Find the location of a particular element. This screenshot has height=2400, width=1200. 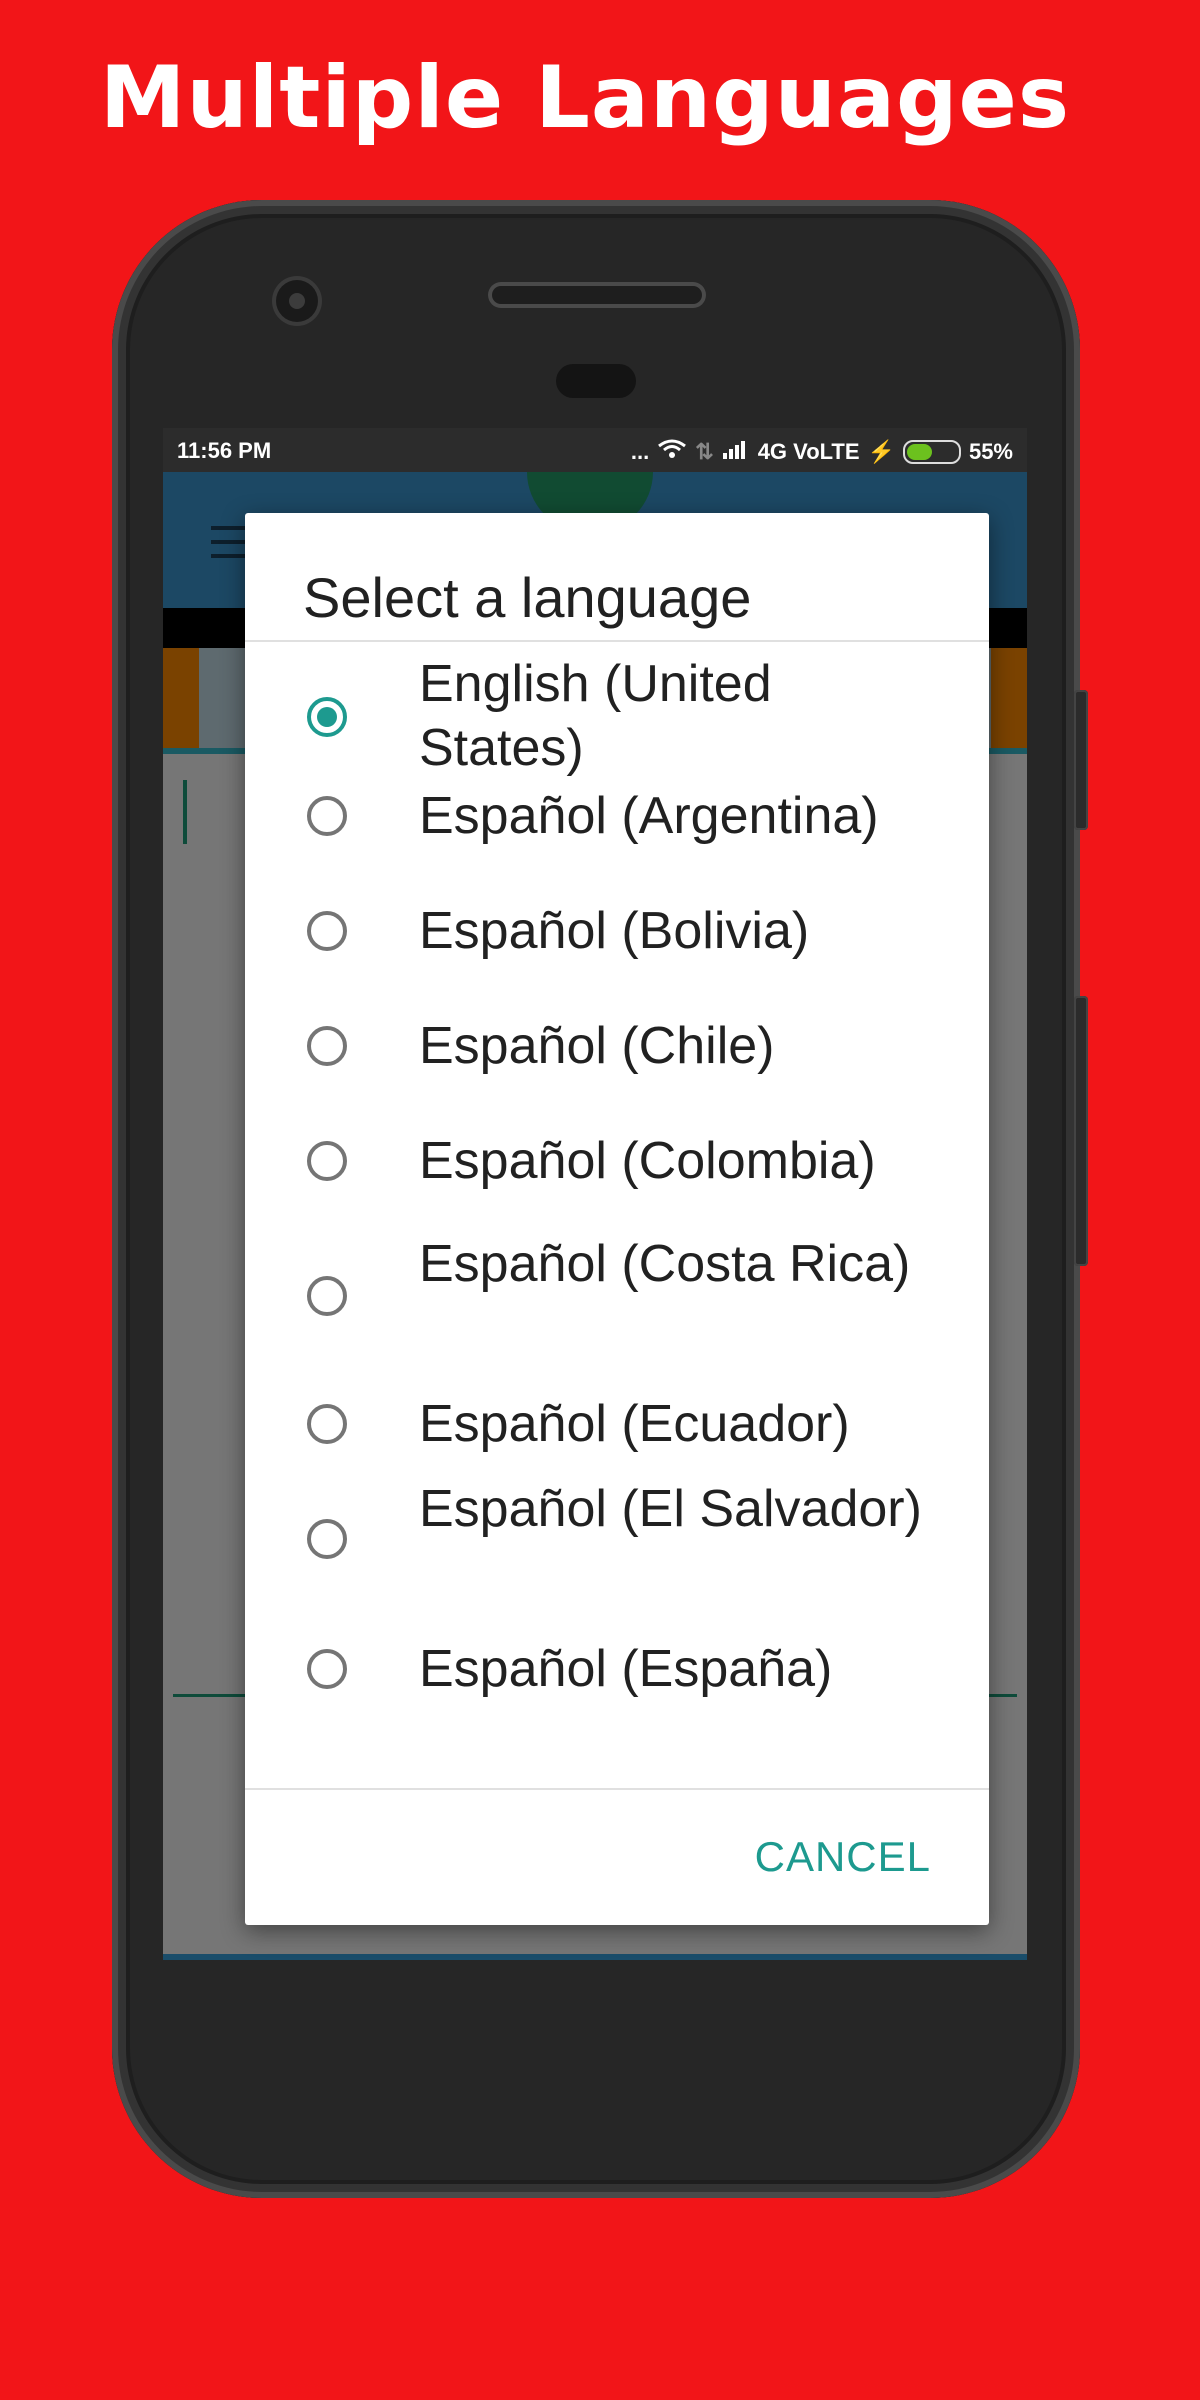

language-option-label: Español (Ecuador) is located at coordinates (634, 1424).